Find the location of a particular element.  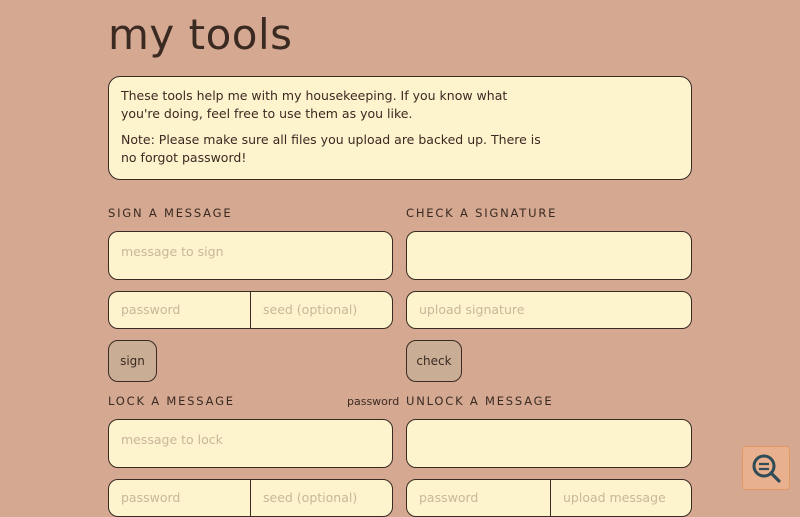

sign-message-placeholder: message to sign is located at coordinates (172, 251).